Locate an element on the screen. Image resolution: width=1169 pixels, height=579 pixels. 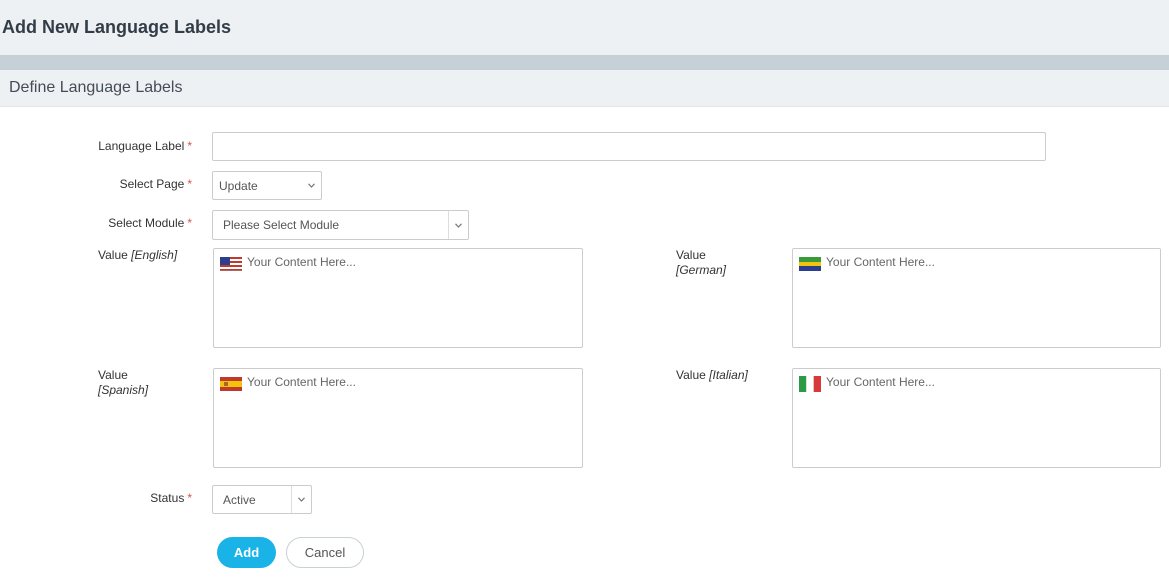
language-label-input is located at coordinates (629, 146).